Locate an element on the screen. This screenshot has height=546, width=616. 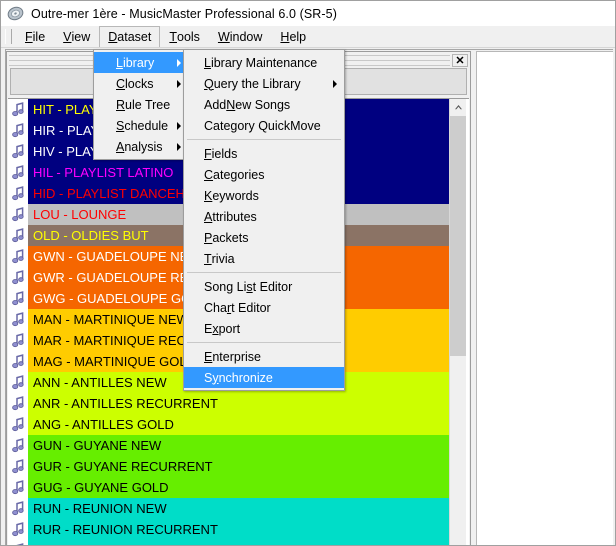
close-icon: ✕ is located at coordinates (460, 60).